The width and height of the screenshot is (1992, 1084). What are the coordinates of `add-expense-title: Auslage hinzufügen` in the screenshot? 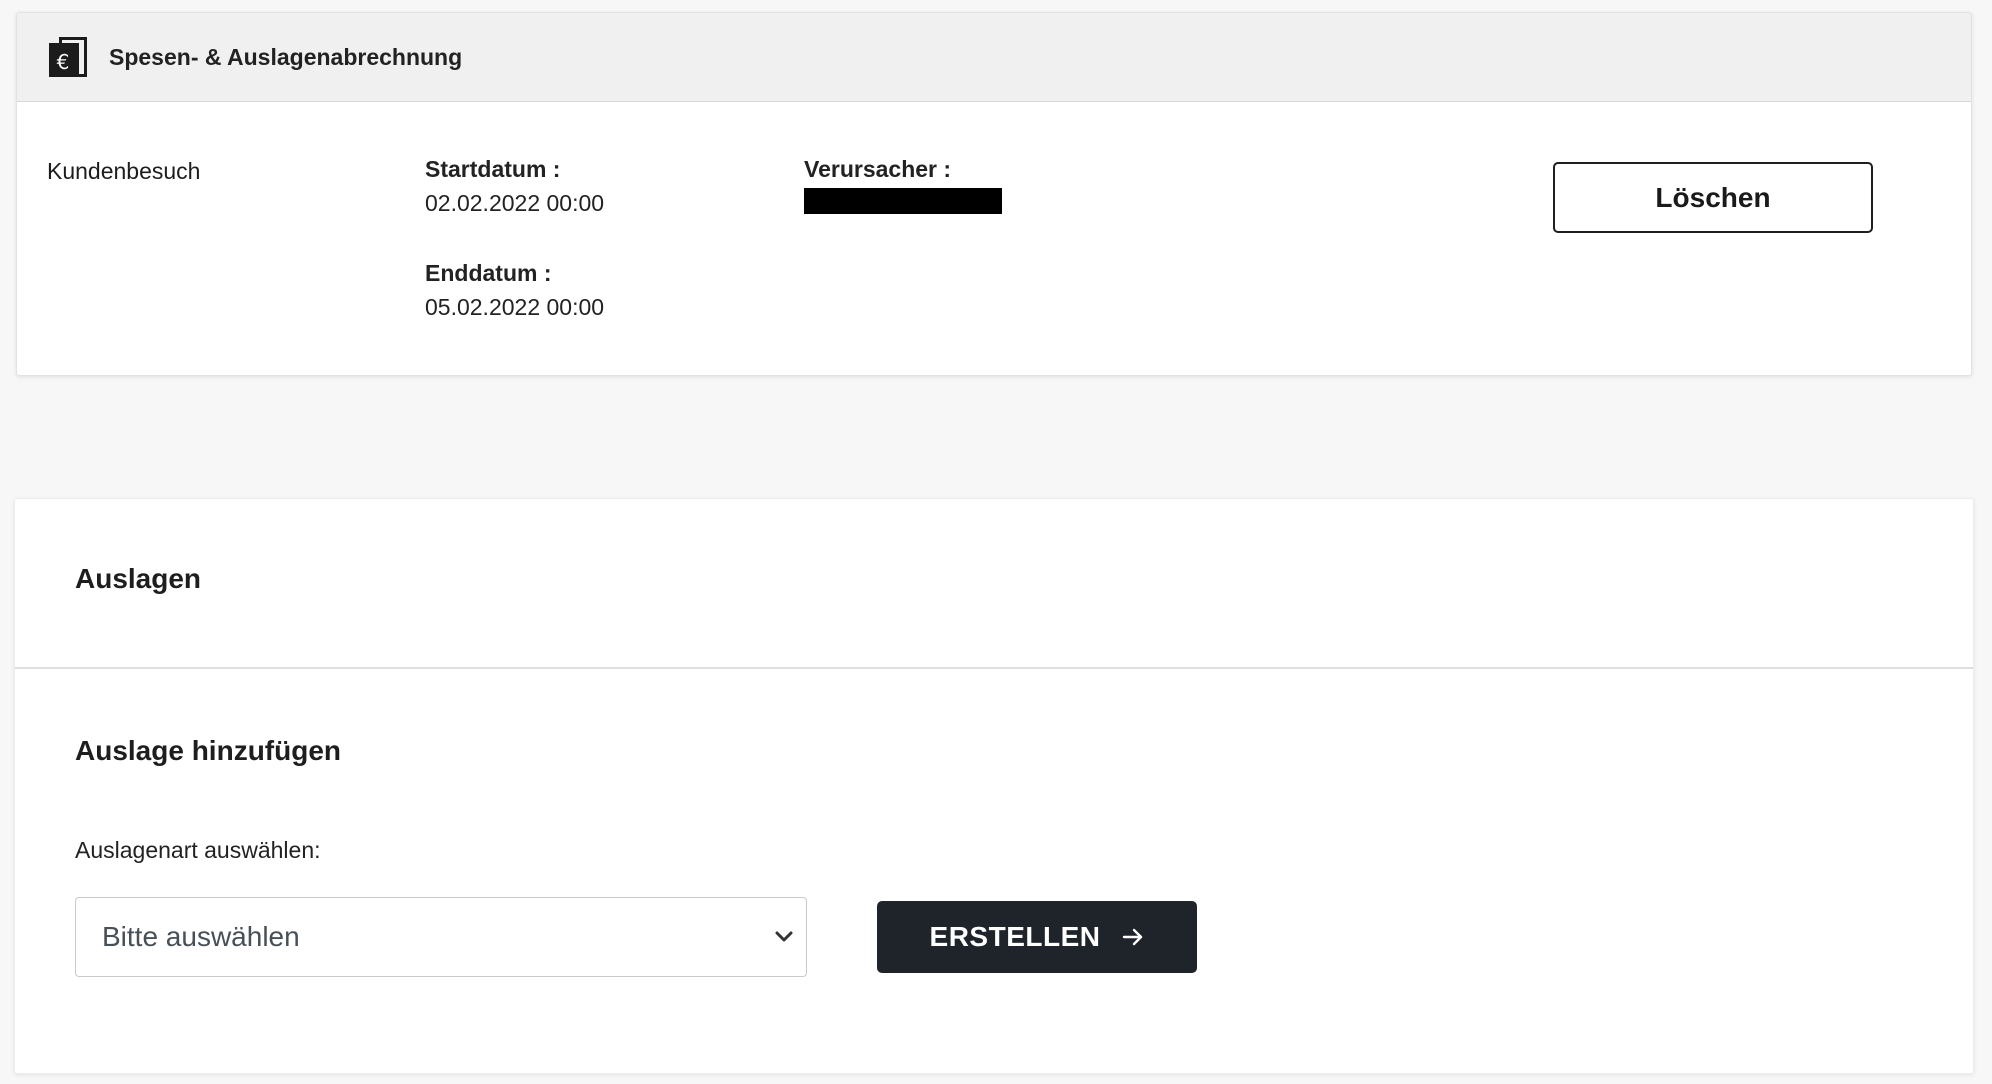 It's located at (208, 750).